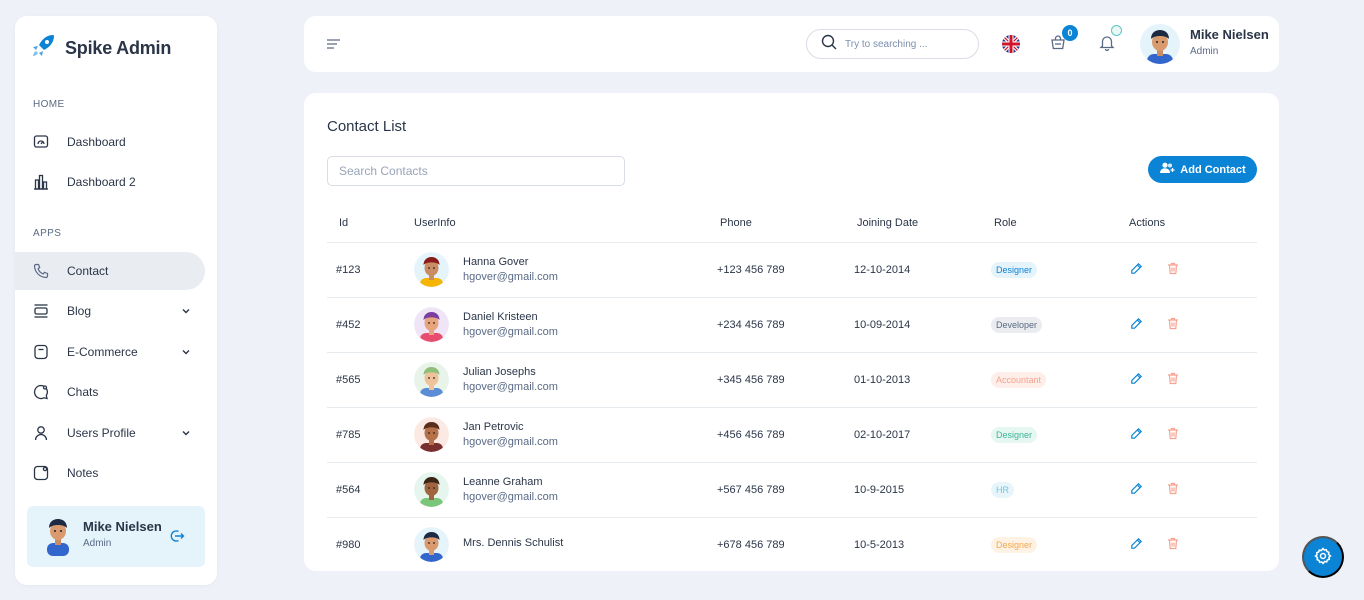 This screenshot has height=600, width=1364. What do you see at coordinates (565, 223) in the screenshot?
I see `column-header-userinfo: UserInfo` at bounding box center [565, 223].